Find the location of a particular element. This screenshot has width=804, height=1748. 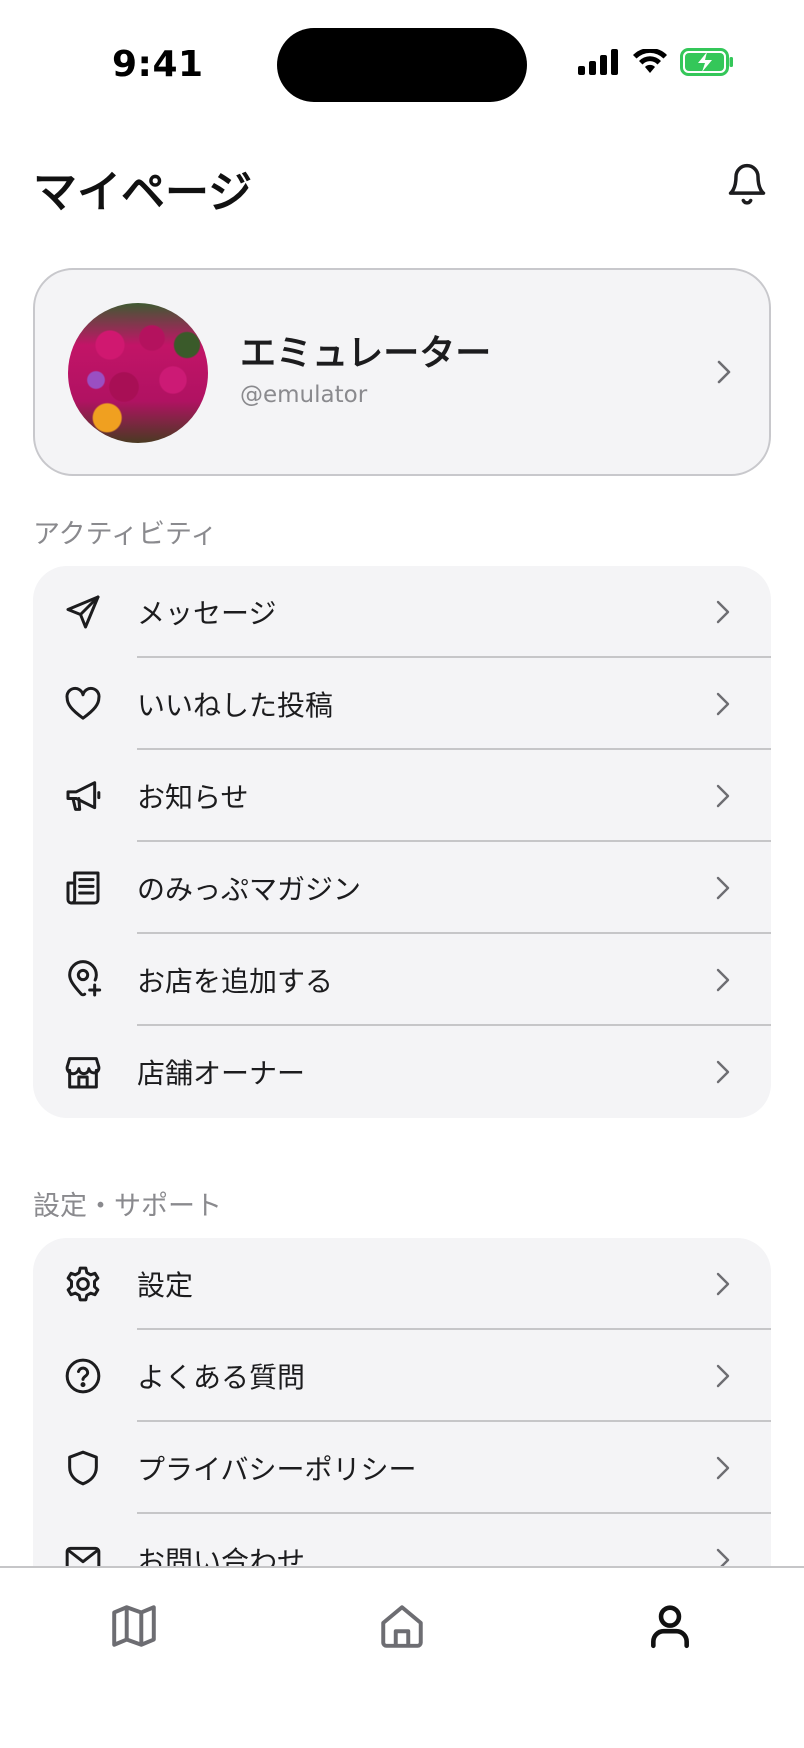

page-header: マイページ is located at coordinates (402, 185).